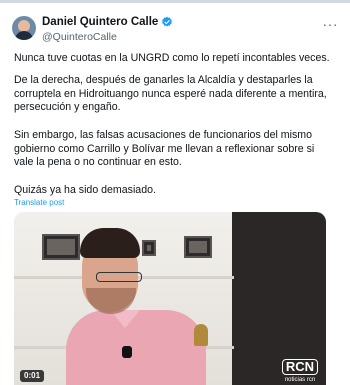 The image size is (350, 385). I want to click on previous-post-divider, so click(175, 1).